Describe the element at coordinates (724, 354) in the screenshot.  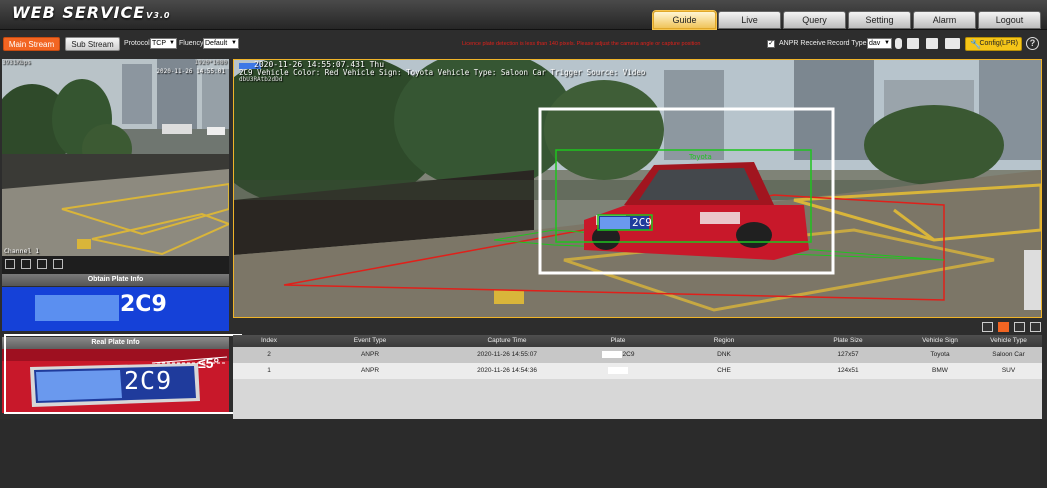
I see `cell-region: DNK` at that location.